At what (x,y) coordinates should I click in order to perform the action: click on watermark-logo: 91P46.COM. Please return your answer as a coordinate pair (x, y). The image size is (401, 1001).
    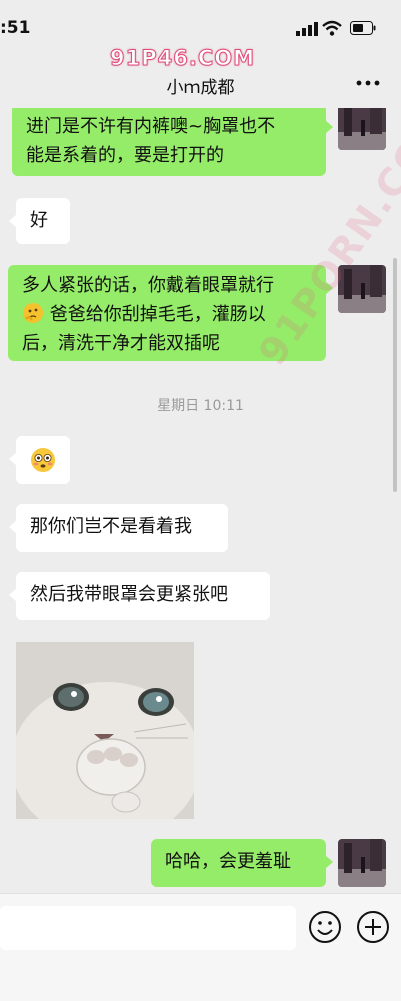
    Looking at the image, I should click on (182, 58).